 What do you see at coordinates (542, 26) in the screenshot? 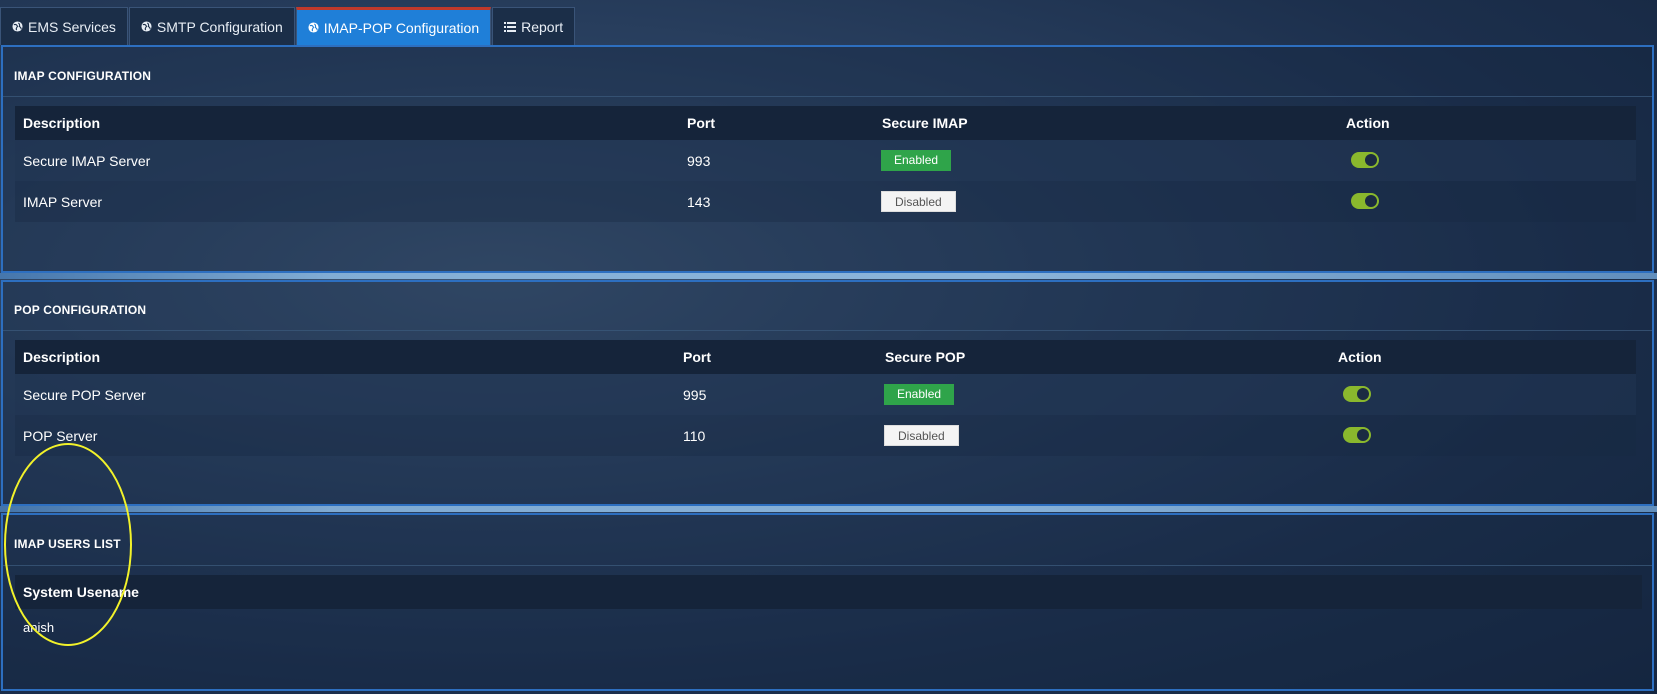
I see `tab-label: Report` at bounding box center [542, 26].